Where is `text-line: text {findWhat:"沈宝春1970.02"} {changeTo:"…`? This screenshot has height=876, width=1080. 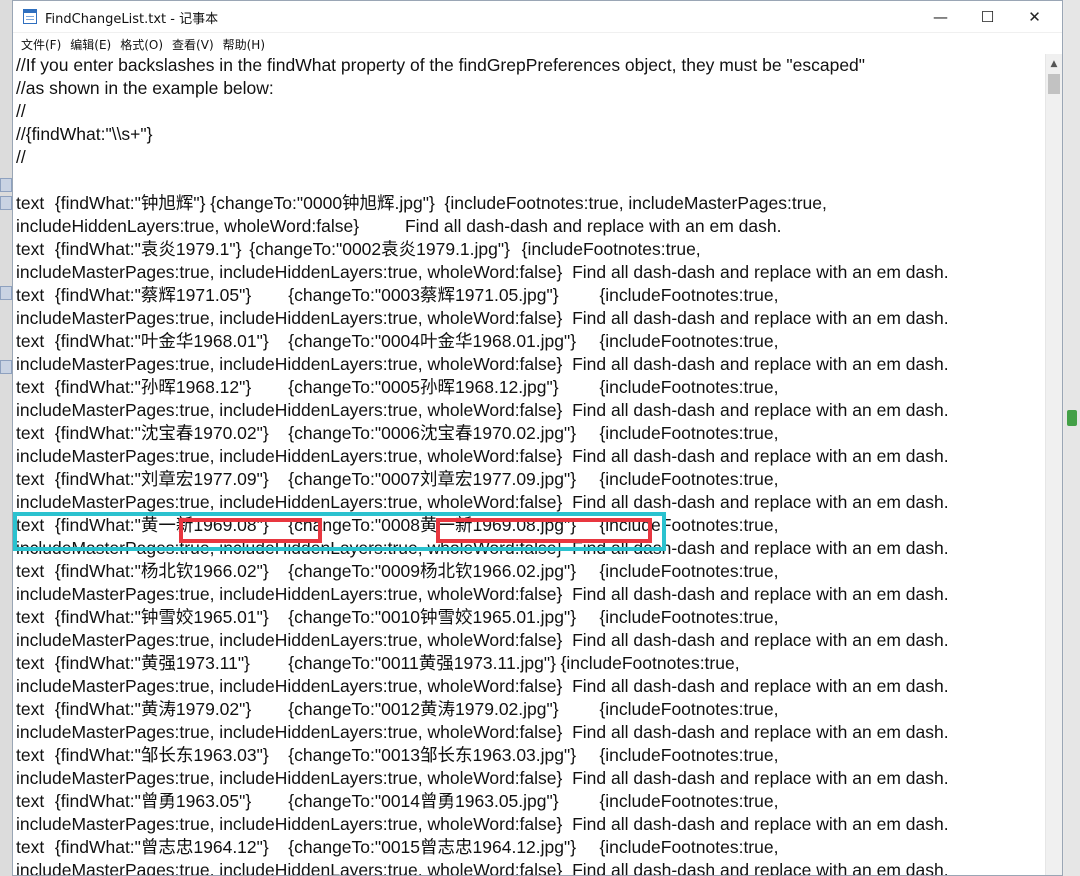
text-line: text {findWhat:"沈宝春1970.02"} {changeTo:"… is located at coordinates (530, 433).